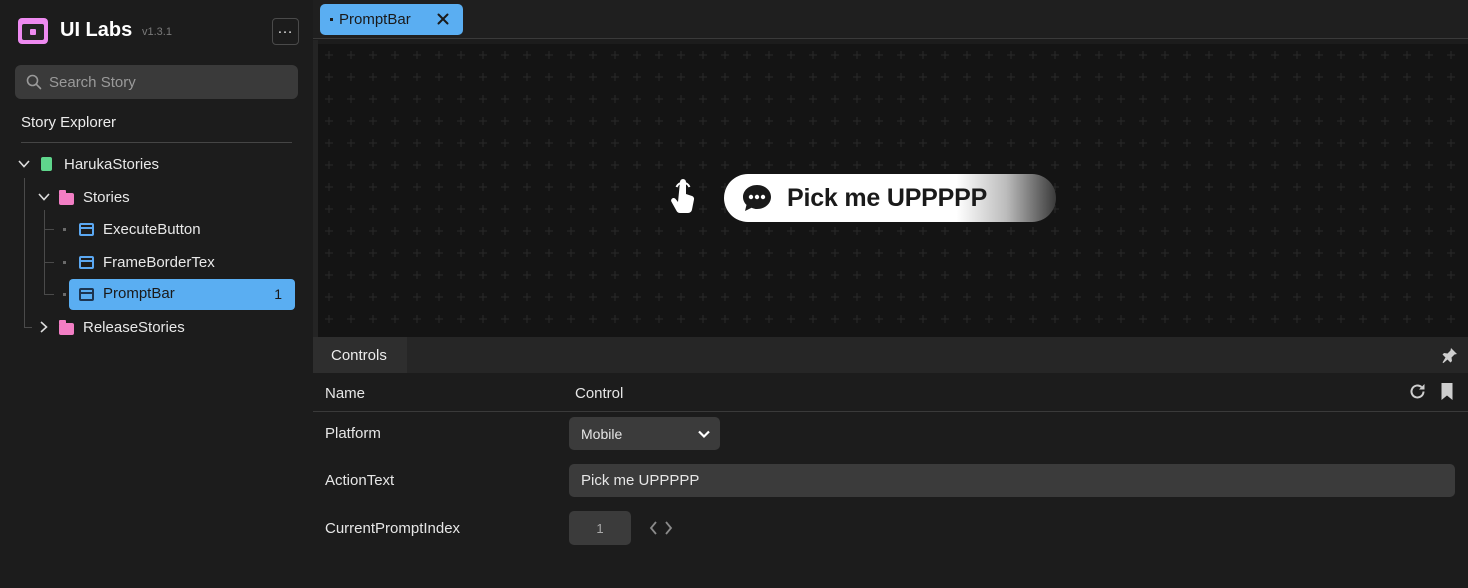 The image size is (1468, 588). I want to click on column-header-control: Control, so click(599, 393).